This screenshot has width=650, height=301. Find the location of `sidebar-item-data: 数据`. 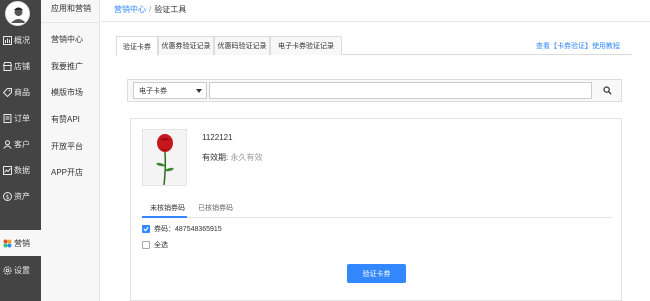

sidebar-item-data: 数据 is located at coordinates (20, 170).